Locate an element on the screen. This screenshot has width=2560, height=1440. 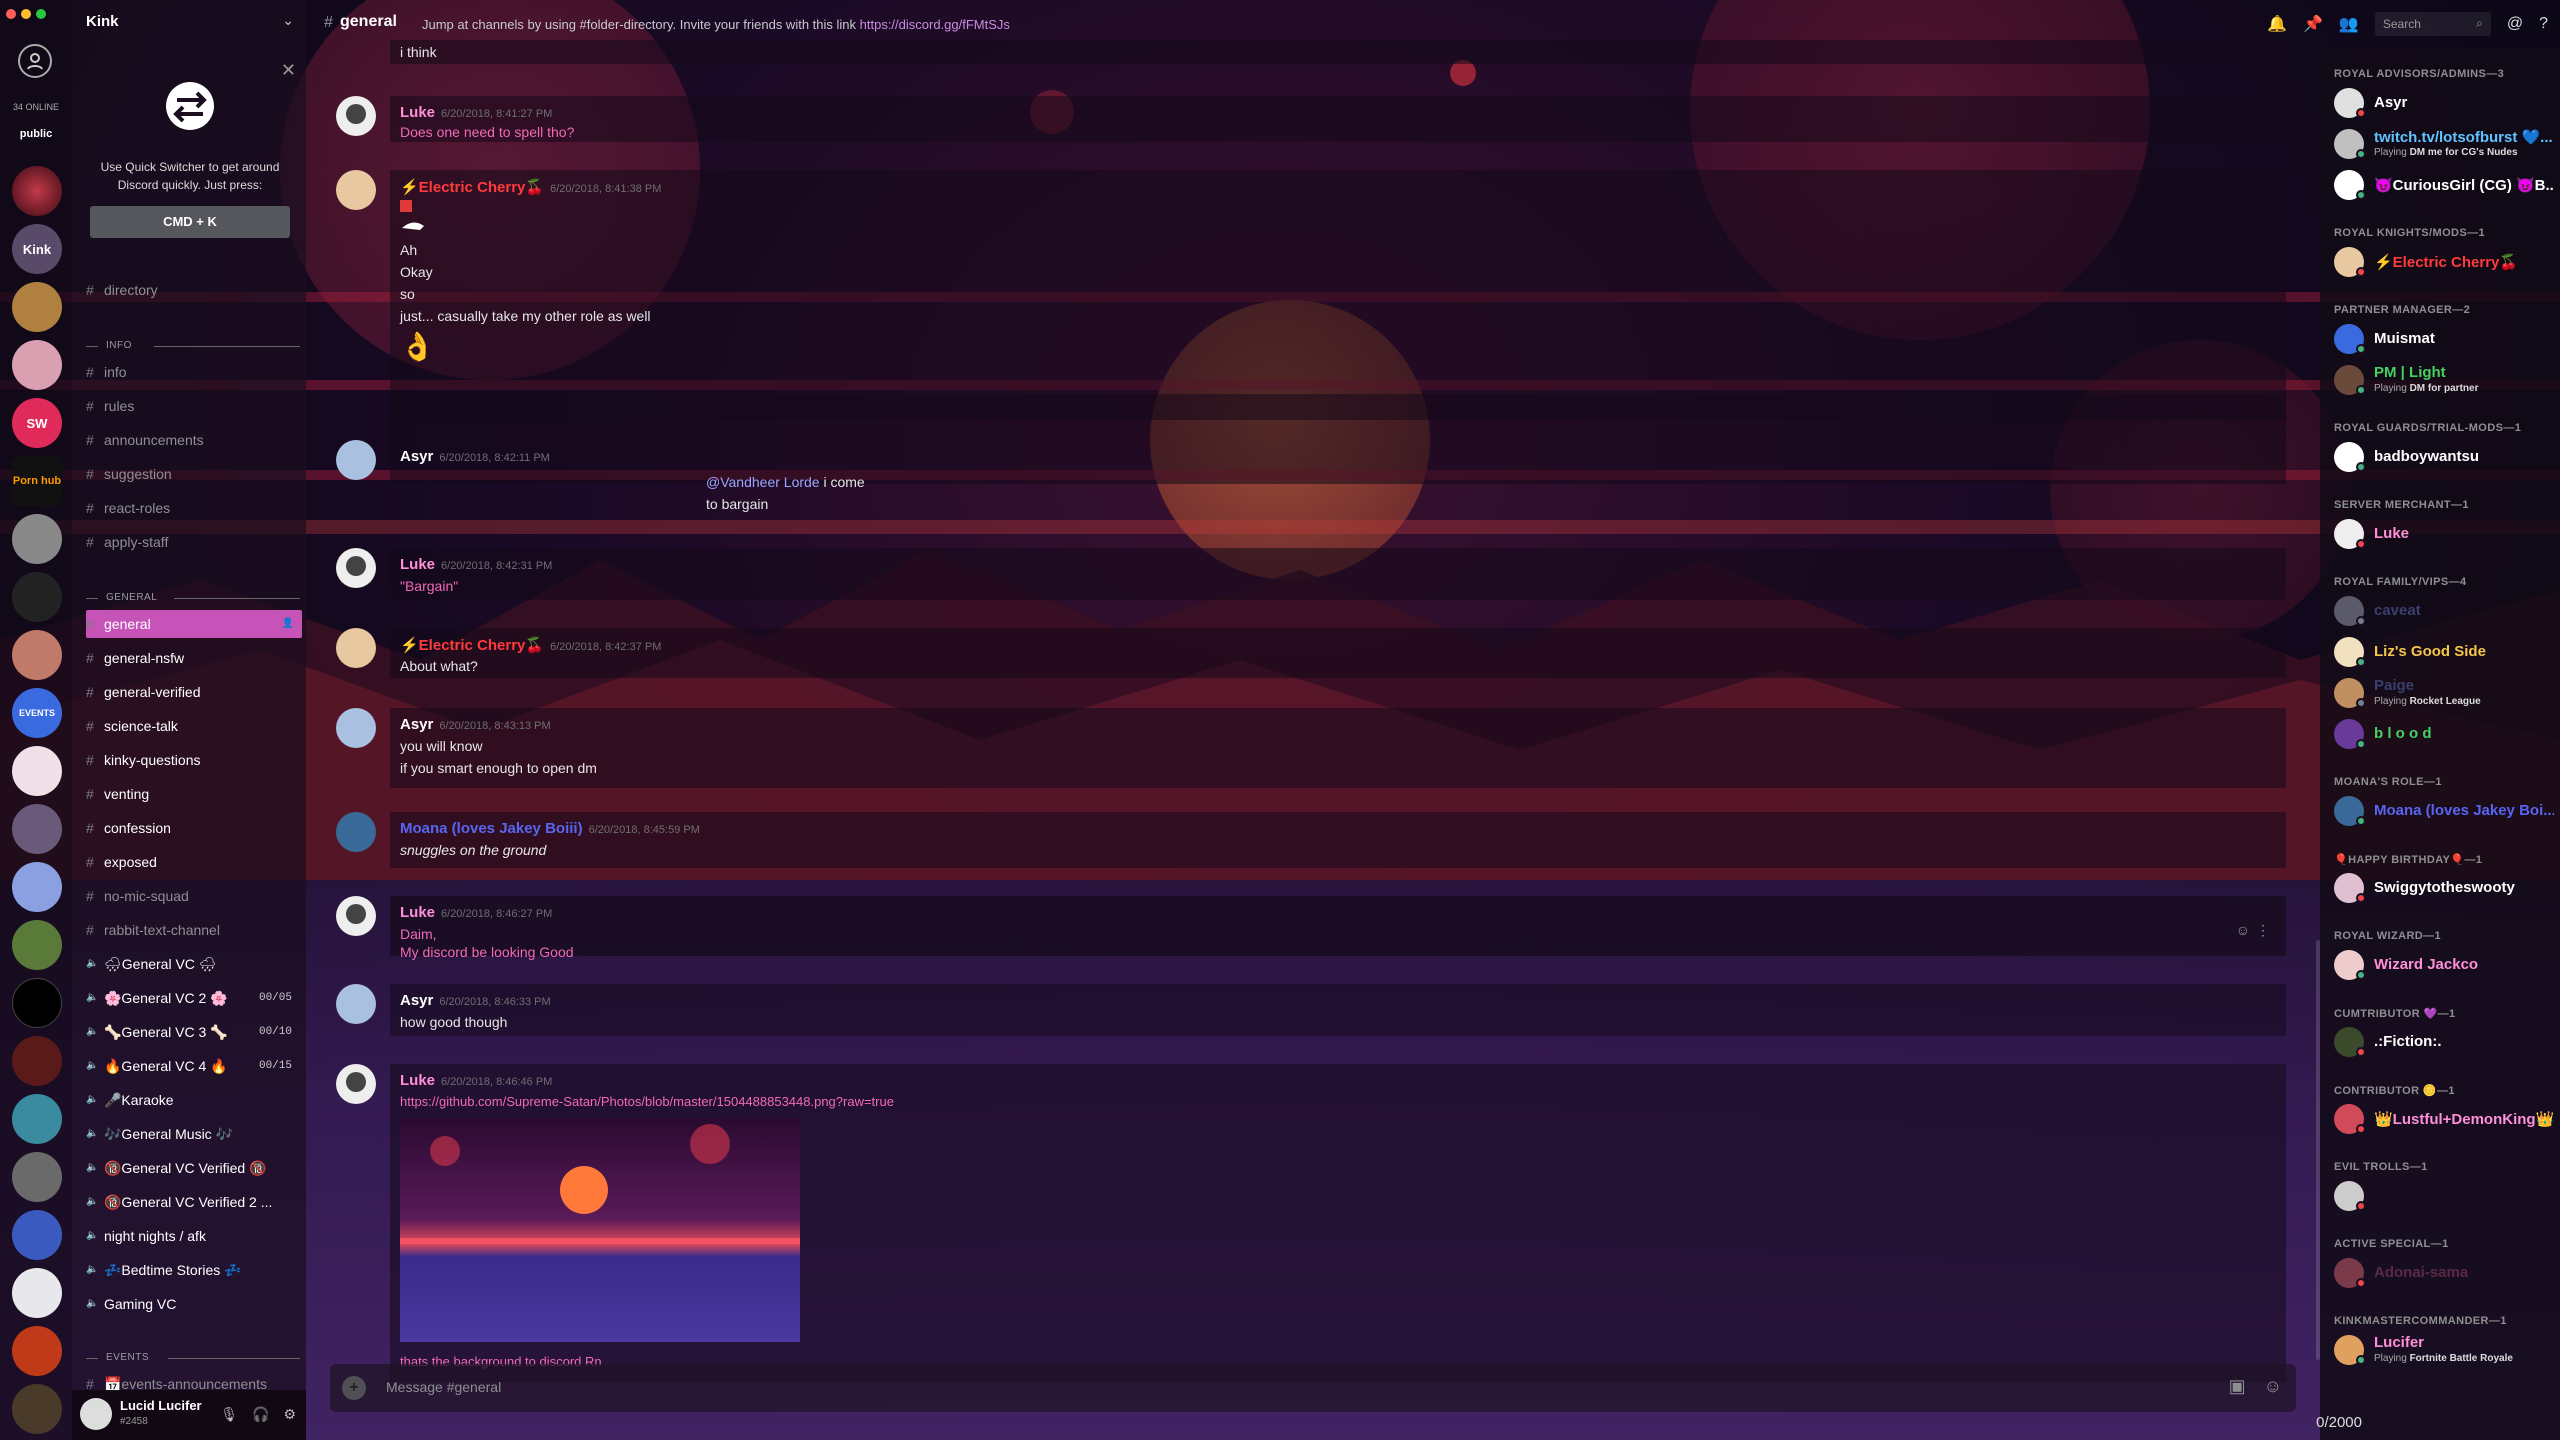
member-item: Luke is located at coordinates (2444, 534).